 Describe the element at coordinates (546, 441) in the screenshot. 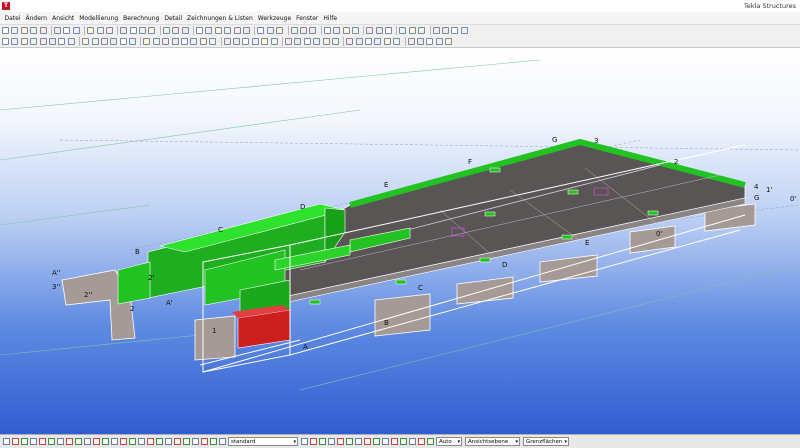

I see `filter-combo: Grenzflächen ▾` at that location.